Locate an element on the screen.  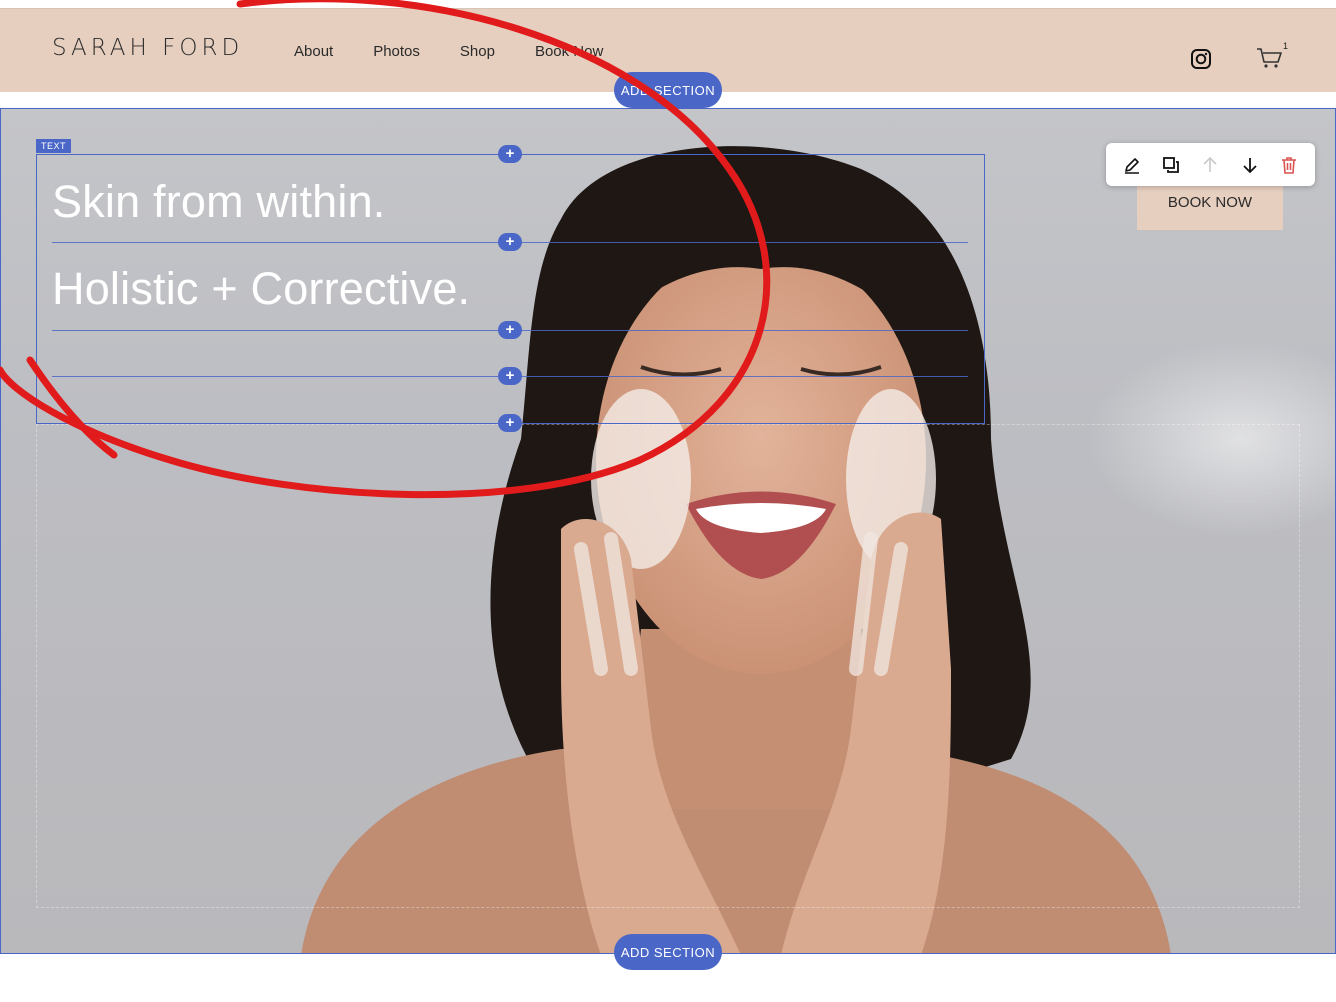
arrow-down-icon is located at coordinates (1250, 165).